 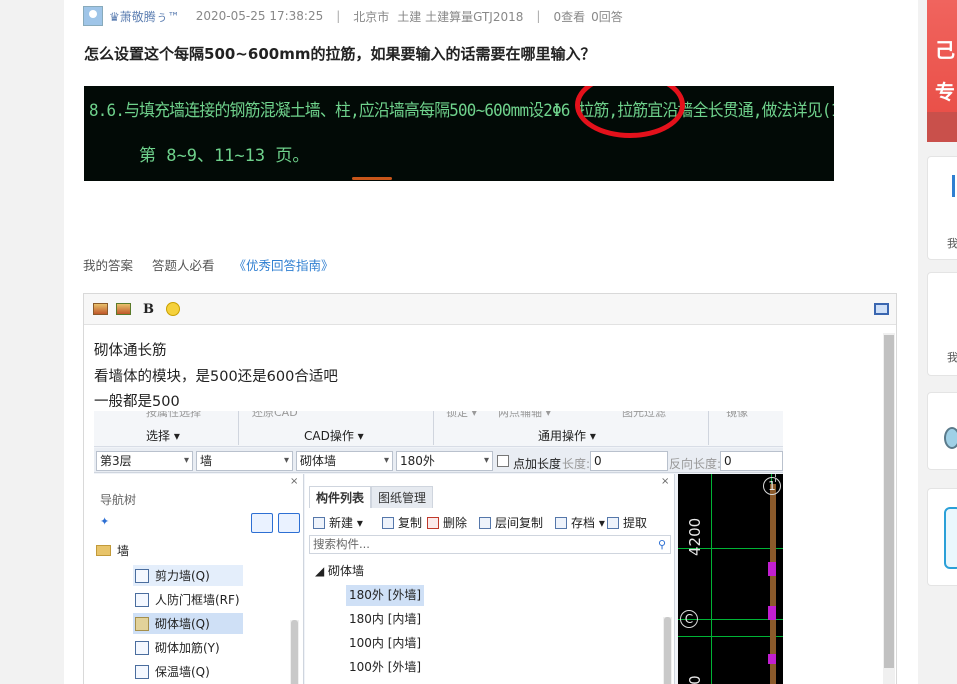 I want to click on axis-bubble-c: C, so click(x=689, y=619).